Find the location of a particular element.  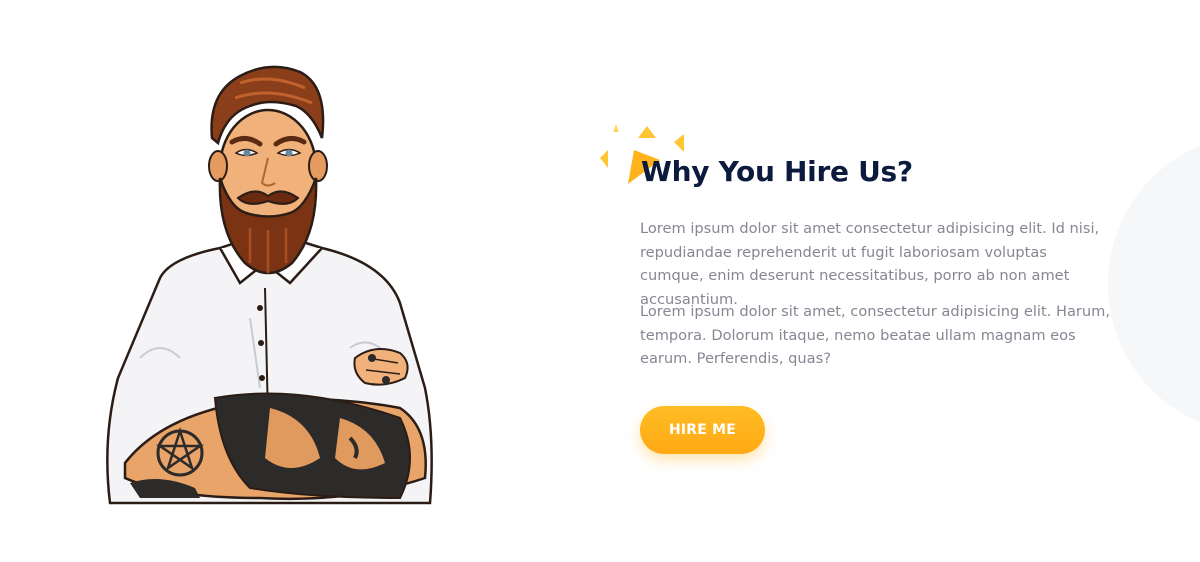

section-title: Why You Hire Us? is located at coordinates (777, 171).